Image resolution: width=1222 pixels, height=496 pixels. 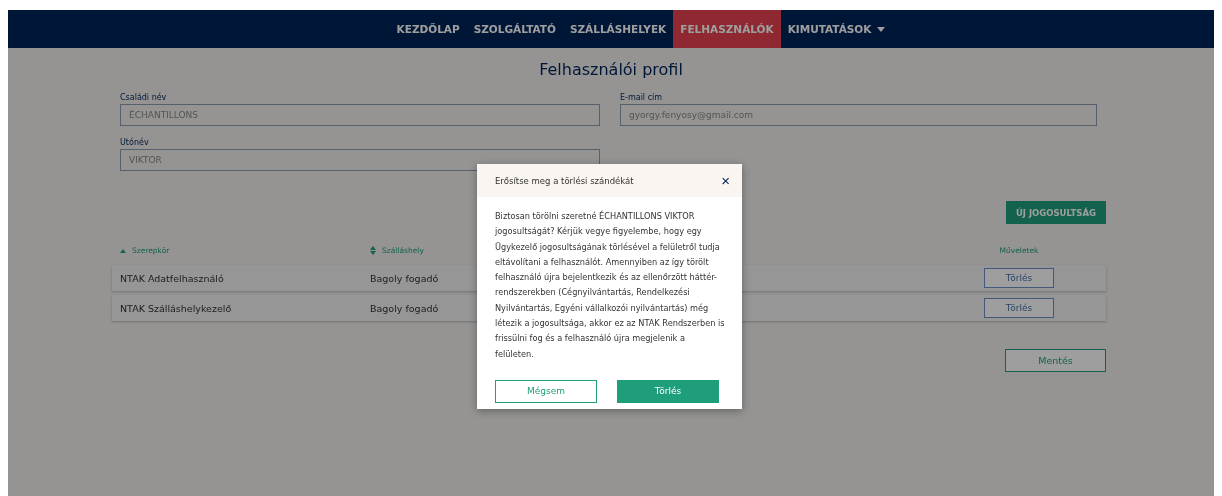 I want to click on field-label: Családi név, so click(x=144, y=97).